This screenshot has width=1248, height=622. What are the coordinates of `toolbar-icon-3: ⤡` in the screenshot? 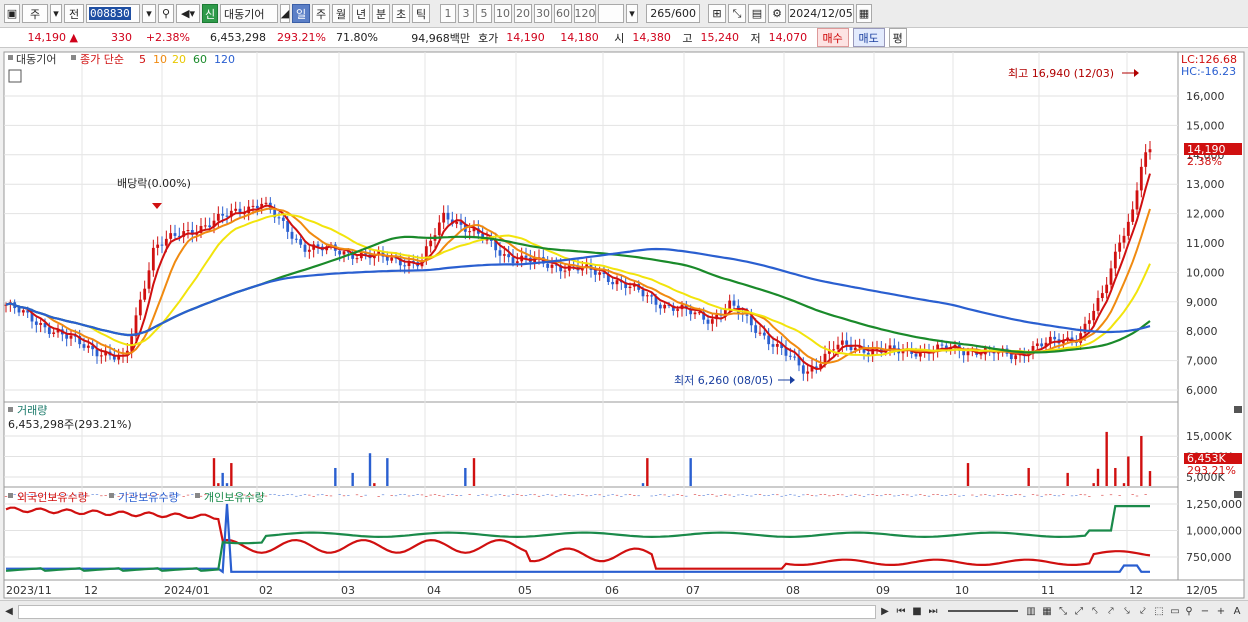 It's located at (1063, 611).